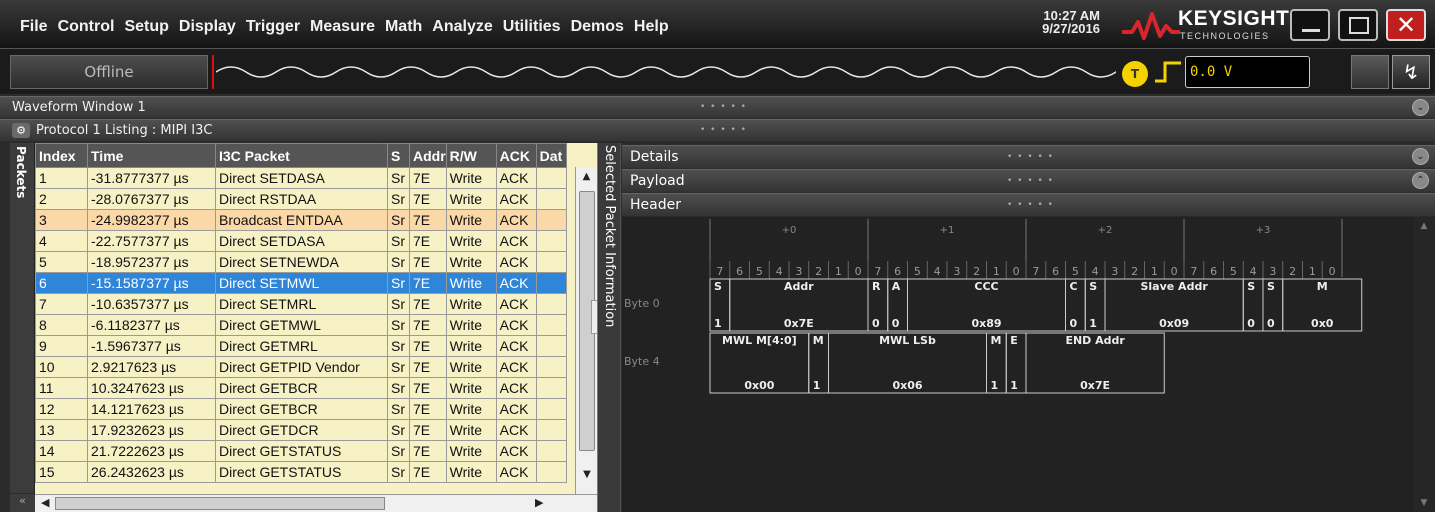  Describe the element at coordinates (220, 503) in the screenshot. I see `scrollbar-thumb` at that location.